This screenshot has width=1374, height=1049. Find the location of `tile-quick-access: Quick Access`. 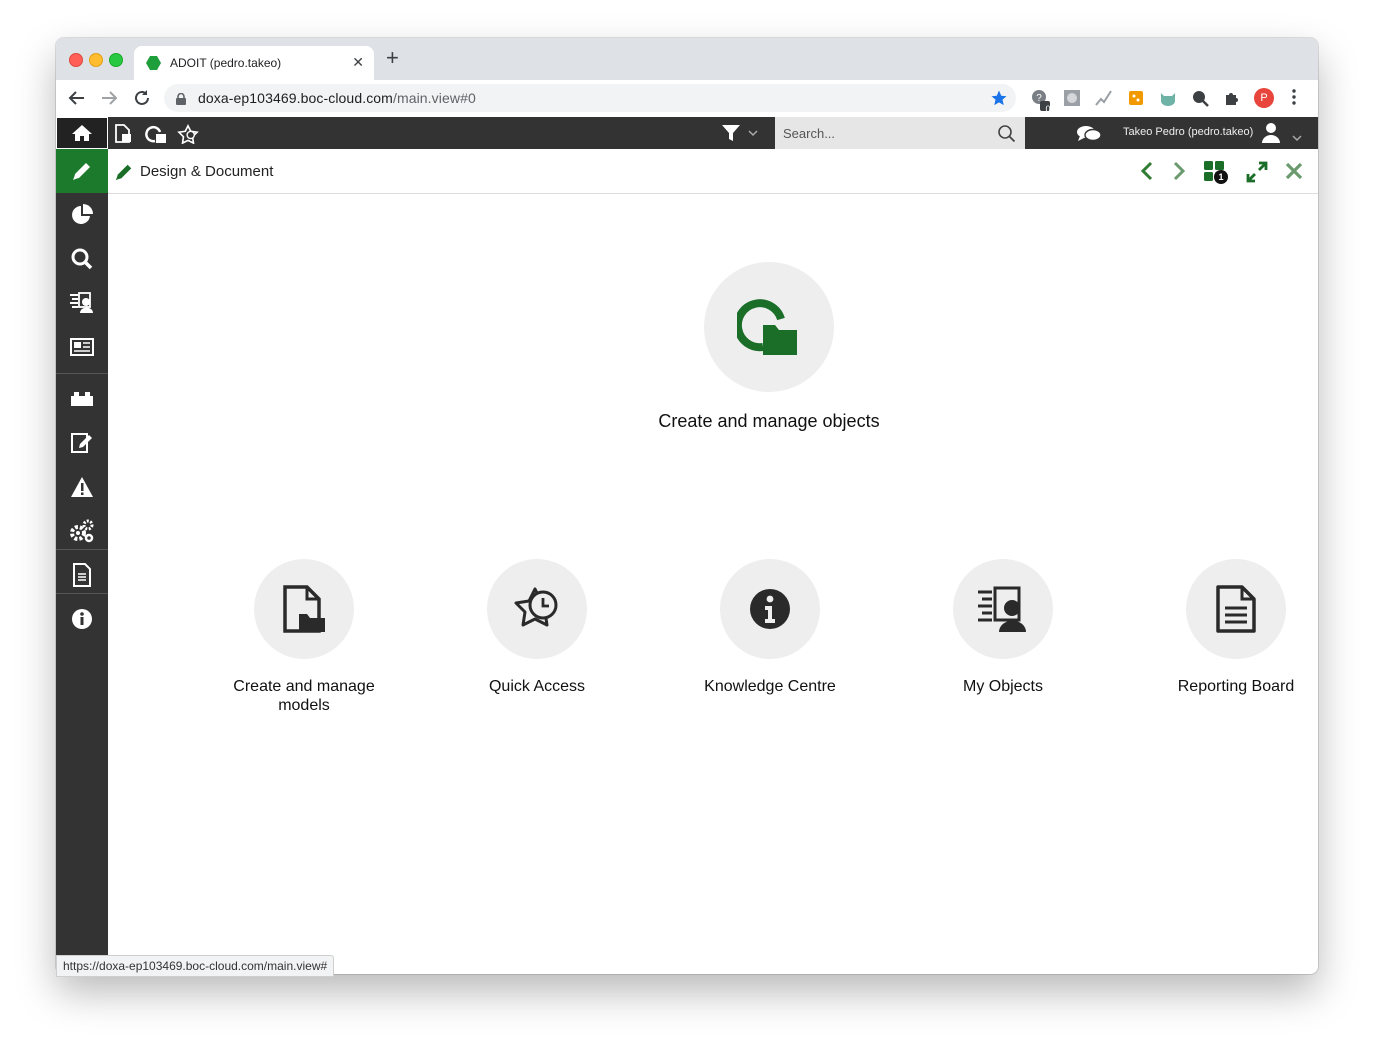

tile-quick-access: Quick Access is located at coordinates (537, 627).